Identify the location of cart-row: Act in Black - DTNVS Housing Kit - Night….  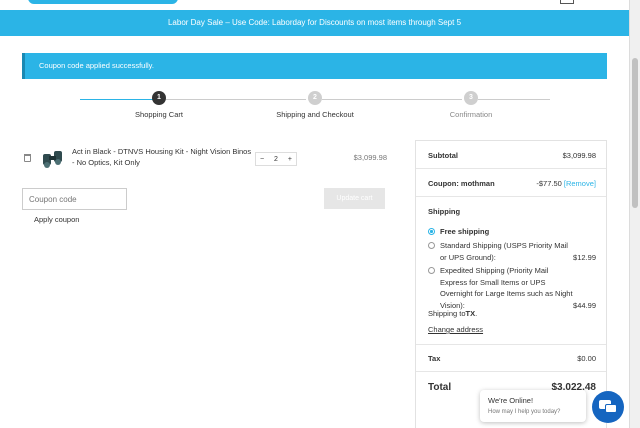
(204, 160).